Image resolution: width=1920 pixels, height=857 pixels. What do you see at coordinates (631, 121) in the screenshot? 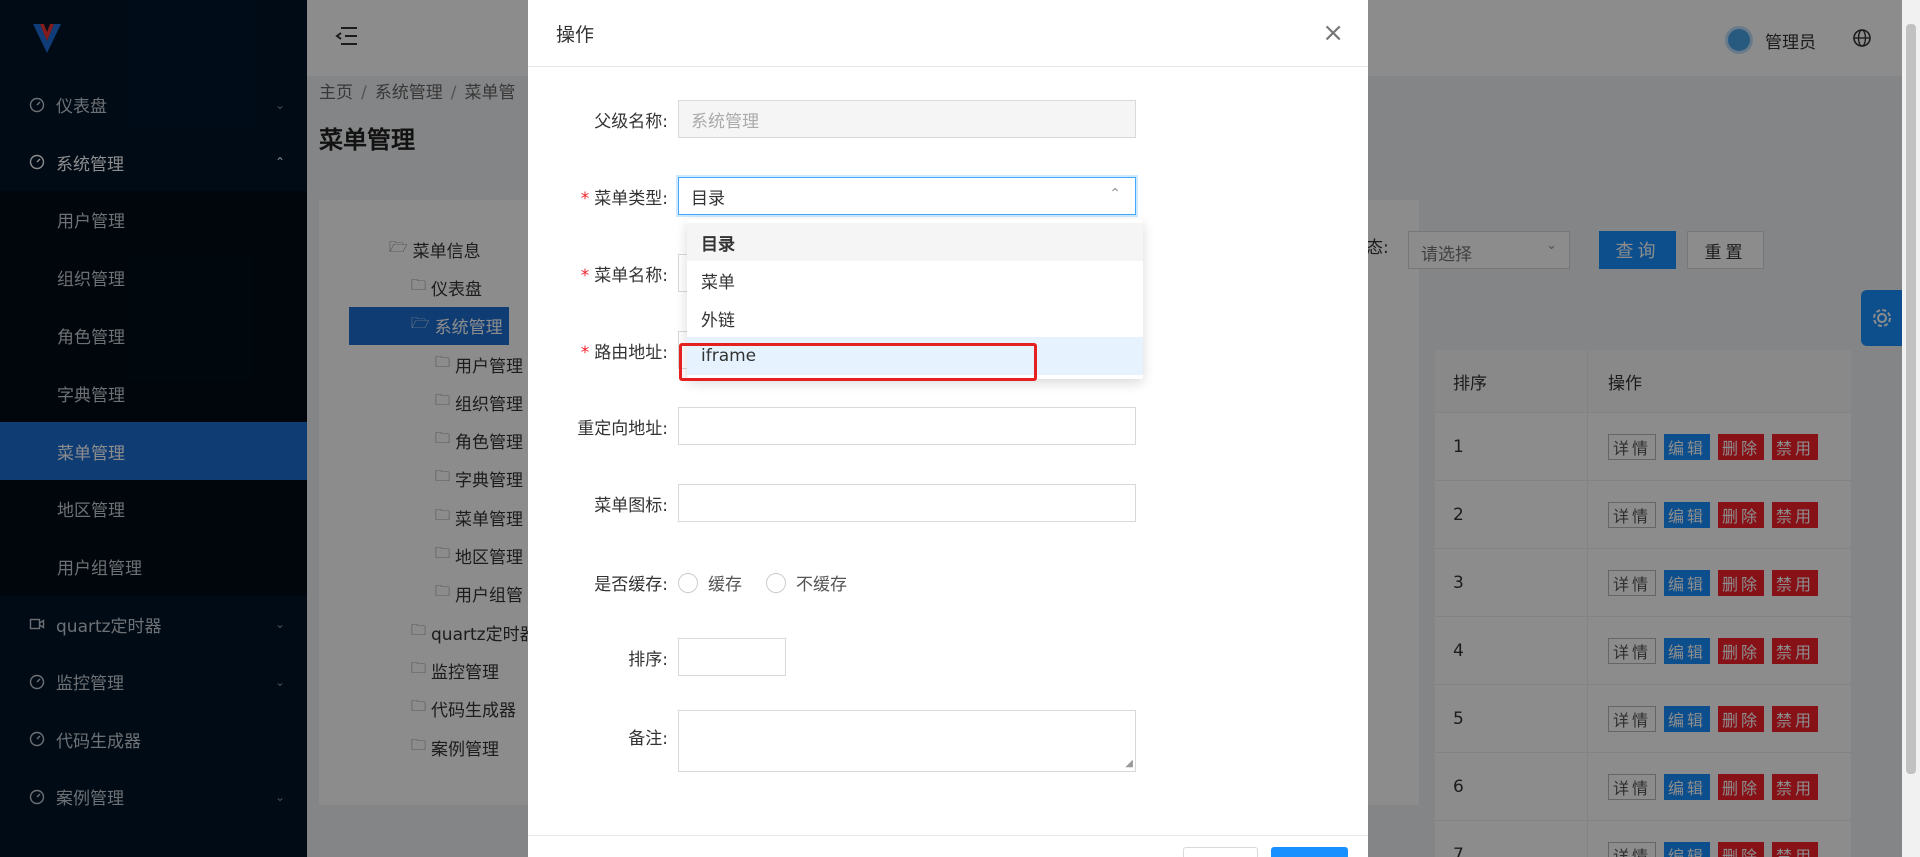
I see `parent-name-label: 父级名称:` at bounding box center [631, 121].